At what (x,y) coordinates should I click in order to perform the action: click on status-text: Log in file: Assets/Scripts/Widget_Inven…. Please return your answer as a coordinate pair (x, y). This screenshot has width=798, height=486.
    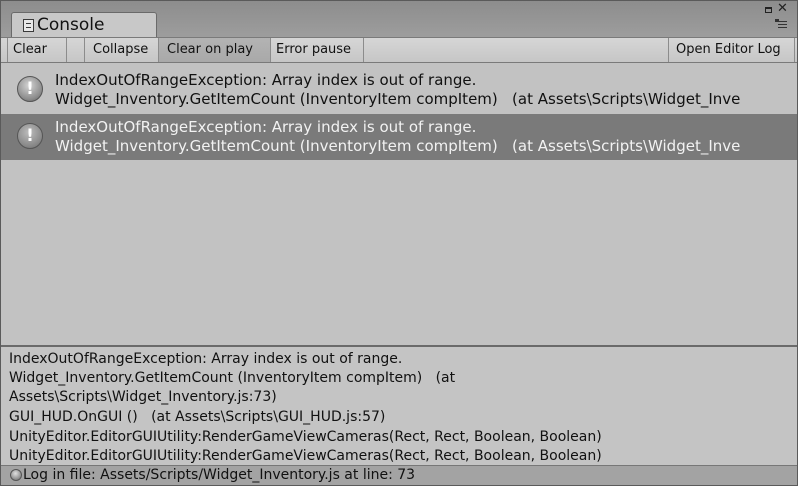
    Looking at the image, I should click on (219, 475).